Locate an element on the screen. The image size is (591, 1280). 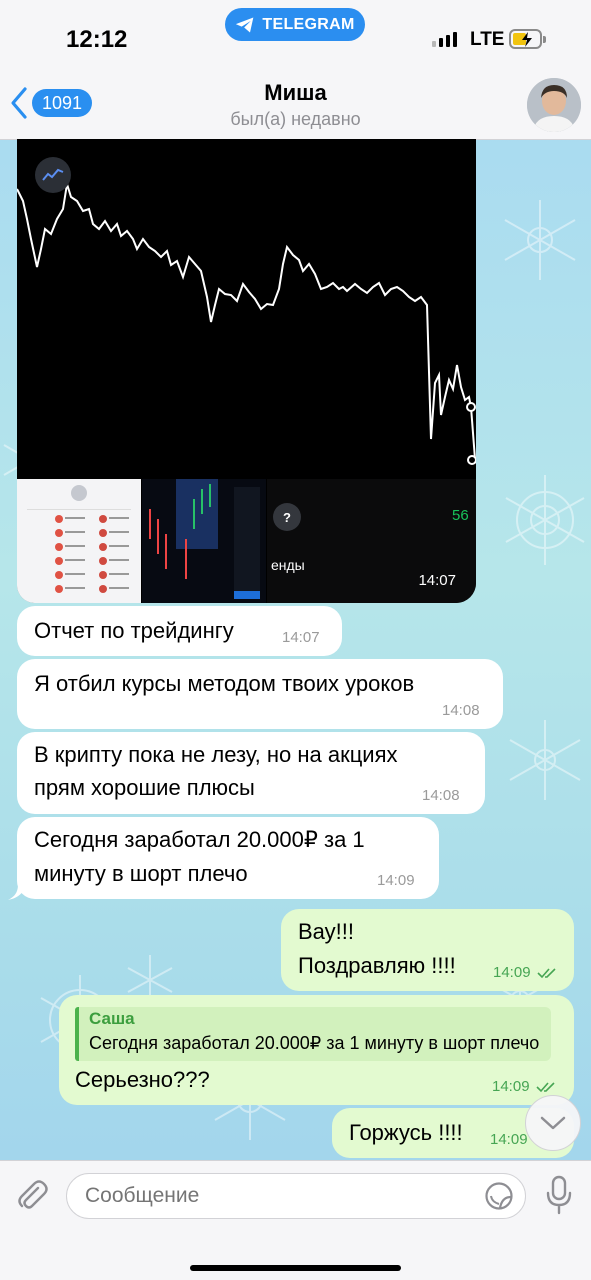
message-text: Я отбил курсы методом твоих уроков is located at coordinates (224, 683).